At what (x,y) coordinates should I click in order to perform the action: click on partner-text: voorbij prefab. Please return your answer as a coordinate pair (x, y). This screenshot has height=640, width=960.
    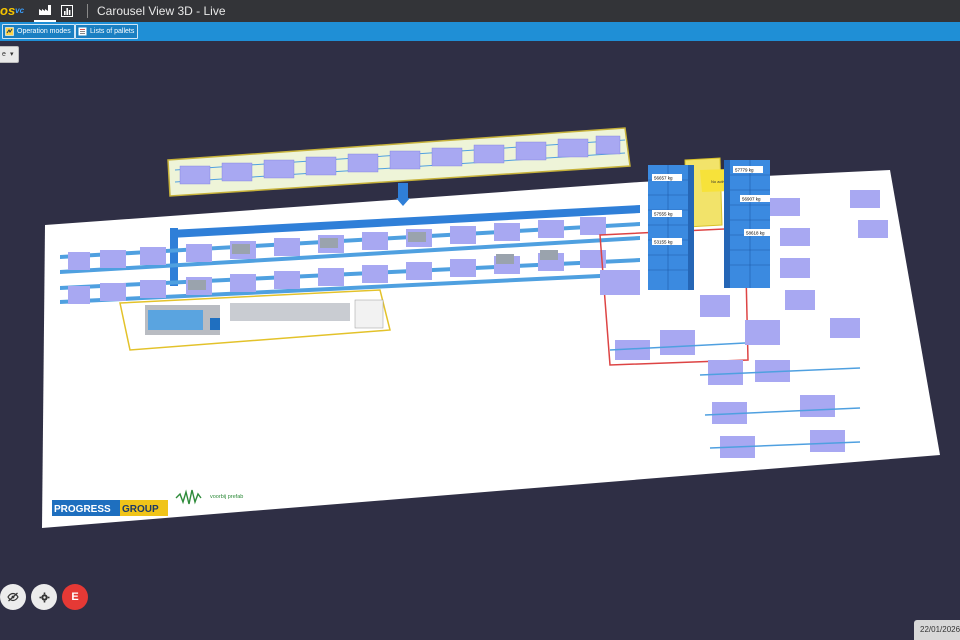
    Looking at the image, I should click on (226, 497).